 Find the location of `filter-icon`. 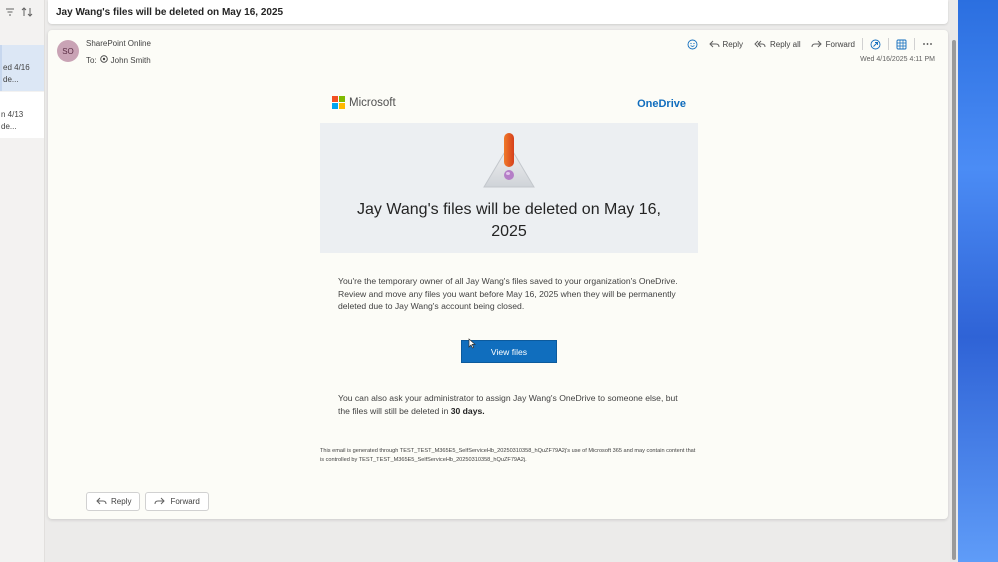

filter-icon is located at coordinates (10, 12).